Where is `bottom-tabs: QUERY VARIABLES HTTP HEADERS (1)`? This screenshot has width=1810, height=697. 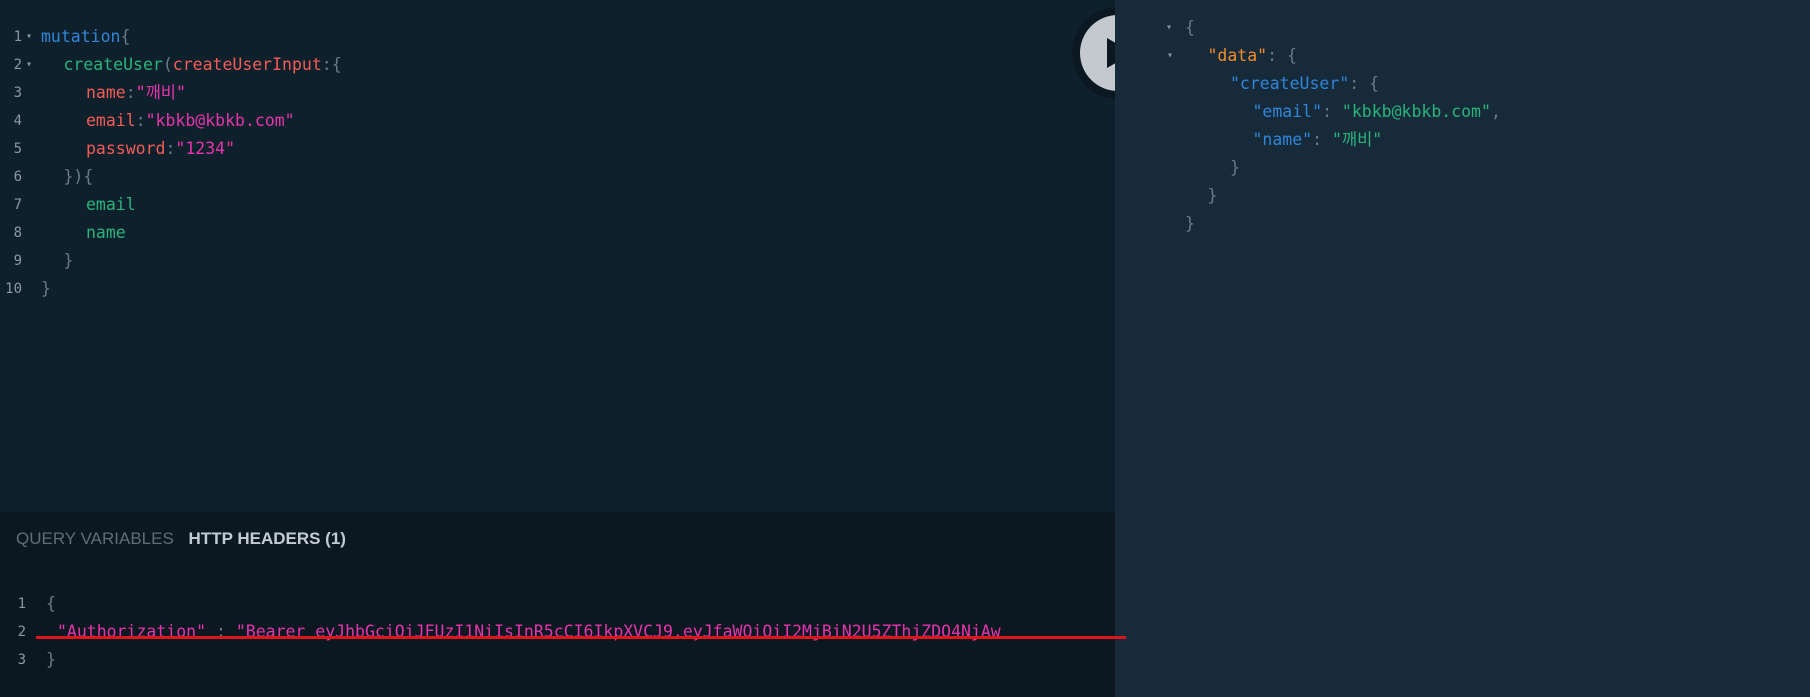
bottom-tabs: QUERY VARIABLES HTTP HEADERS (1) is located at coordinates (186, 541).